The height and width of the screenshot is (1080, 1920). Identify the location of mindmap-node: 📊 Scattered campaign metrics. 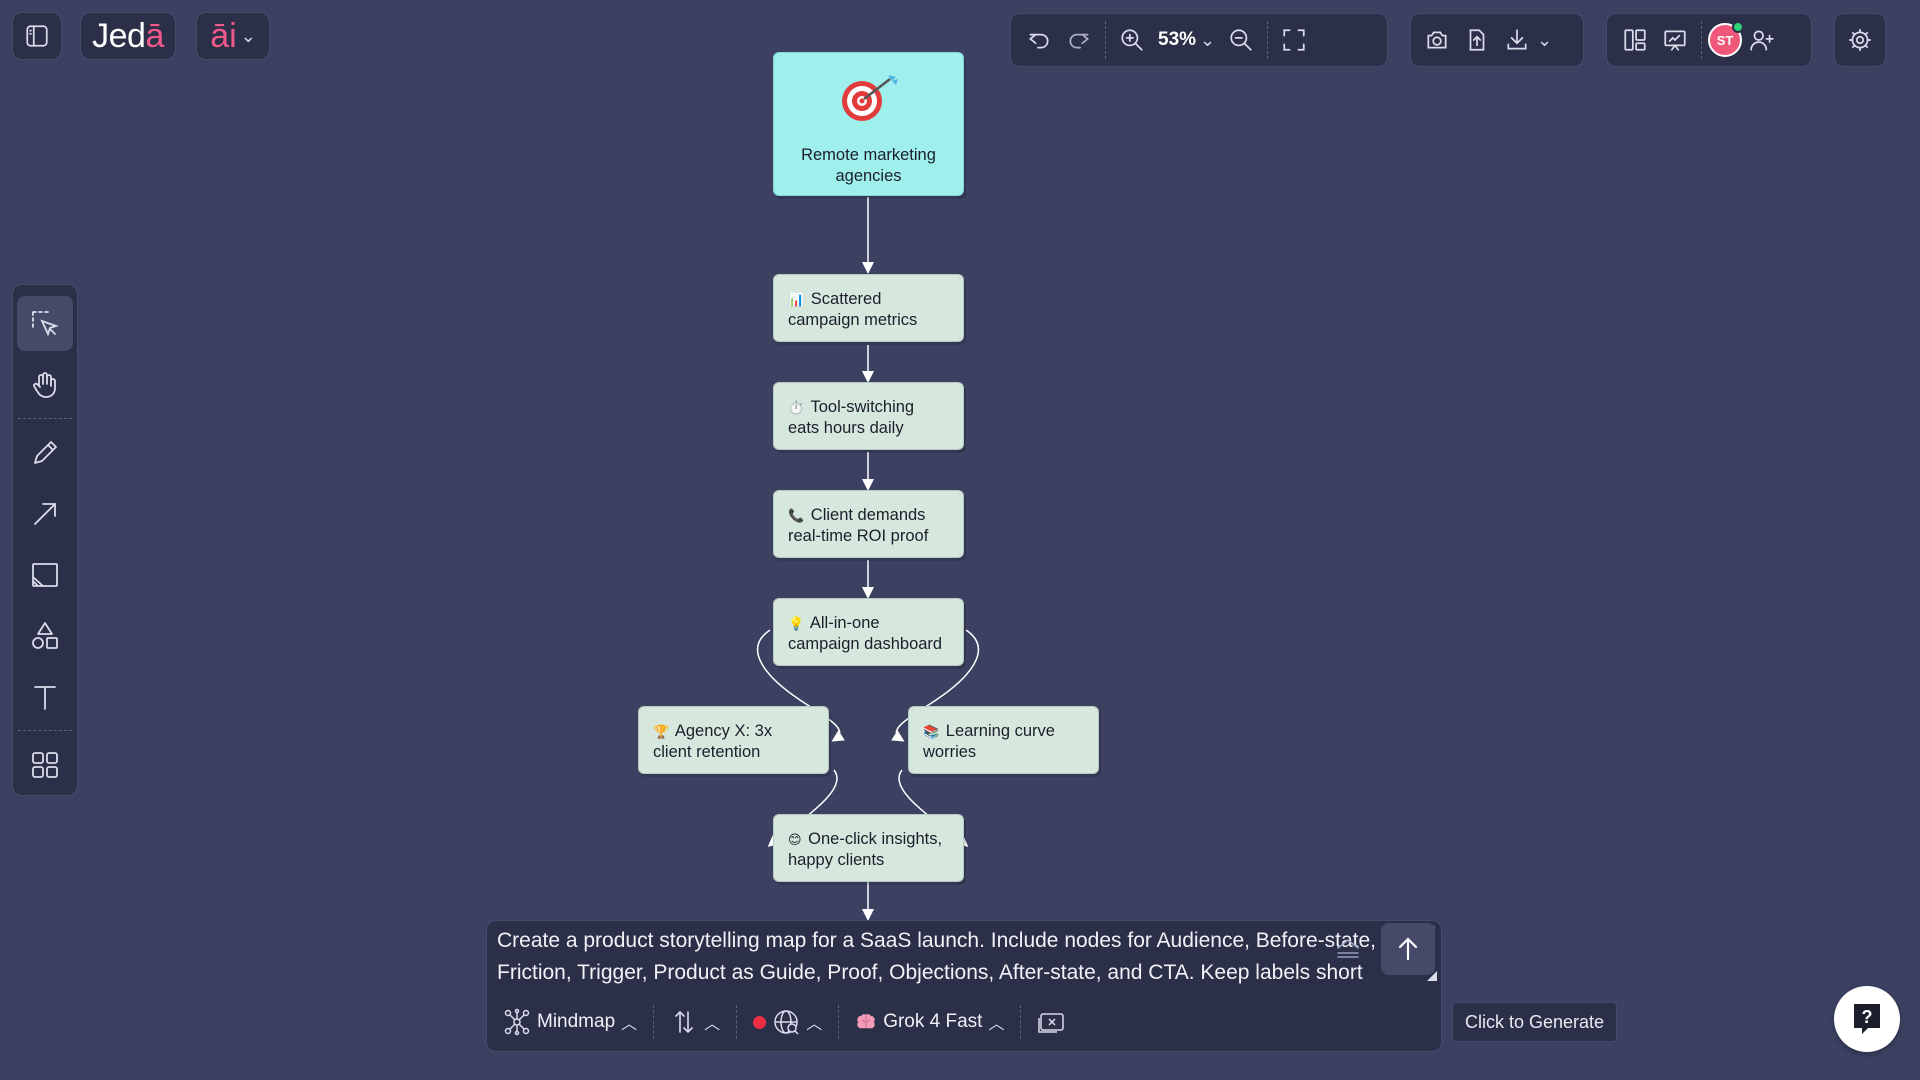
(868, 308).